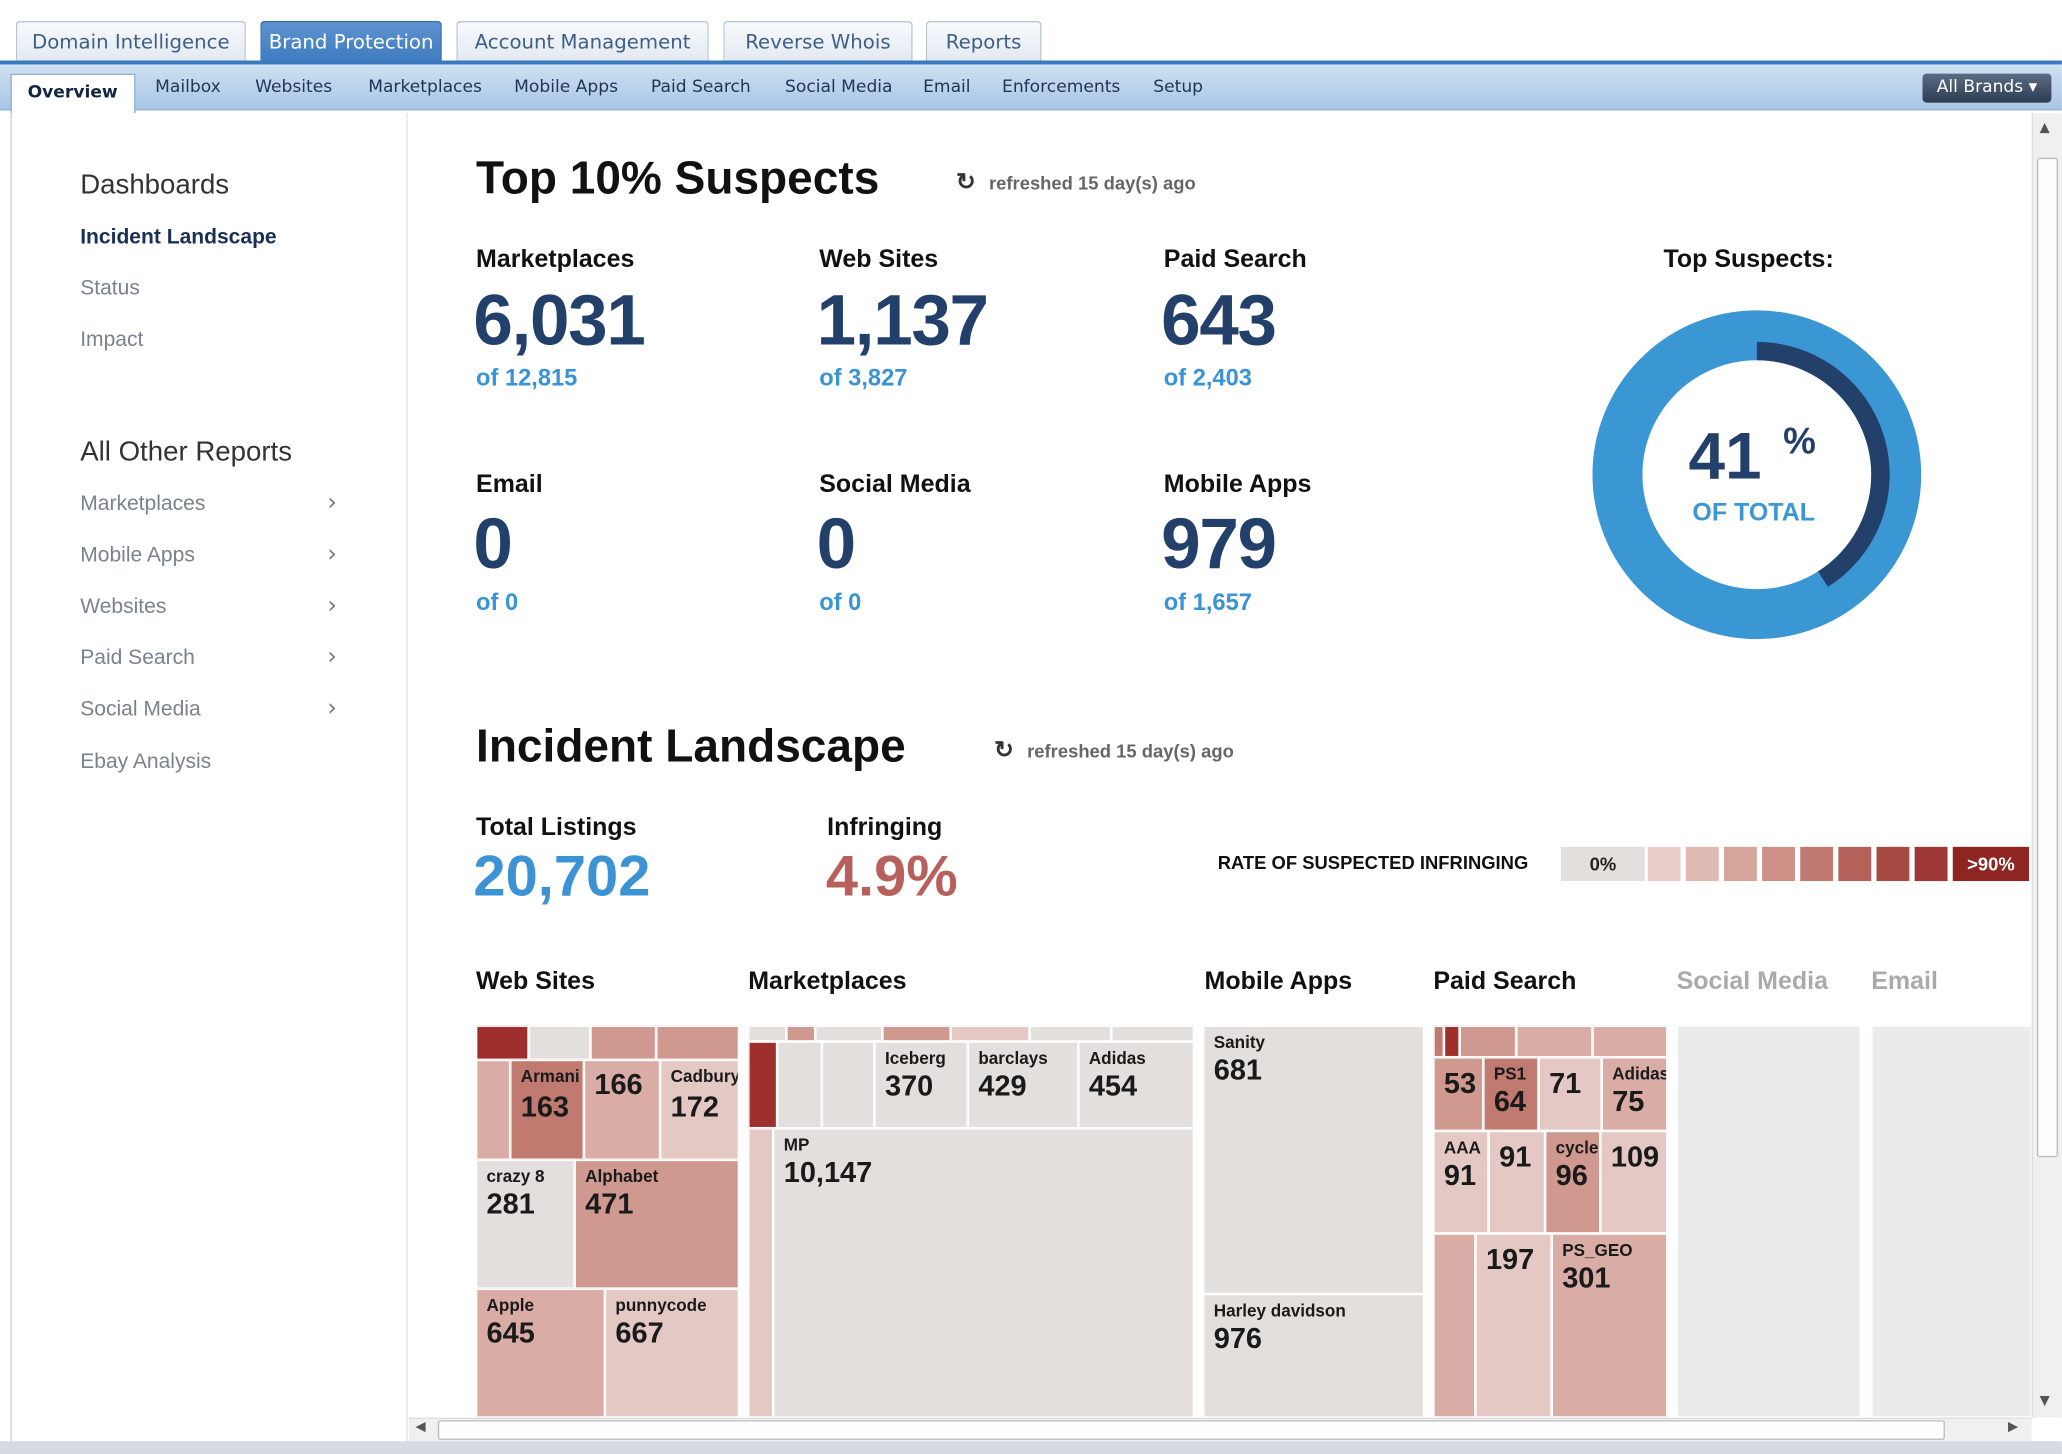 This screenshot has height=1454, width=2062. I want to click on treemap-tile: PS_GEO 301, so click(1609, 1325).